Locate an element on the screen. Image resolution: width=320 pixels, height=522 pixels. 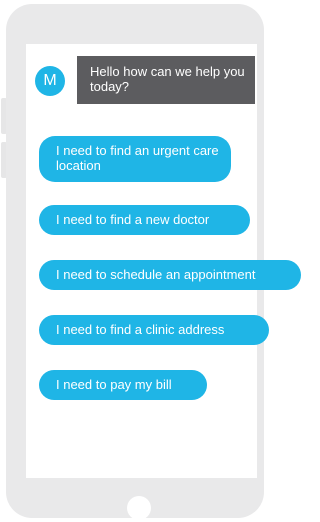
home-button is located at coordinates (139, 508).